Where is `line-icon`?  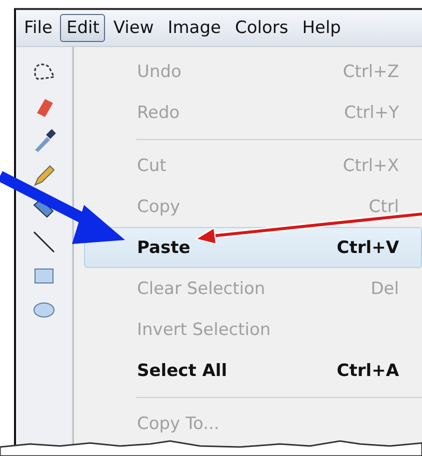 line-icon is located at coordinates (44, 242).